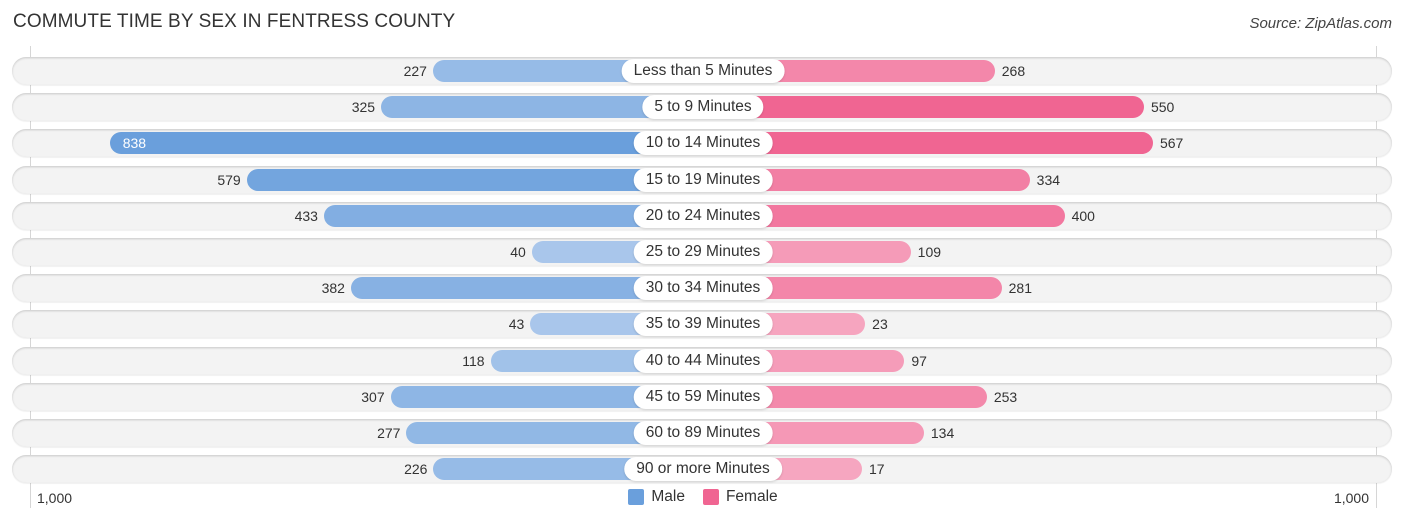  What do you see at coordinates (923, 107) in the screenshot?
I see `bar-female` at bounding box center [923, 107].